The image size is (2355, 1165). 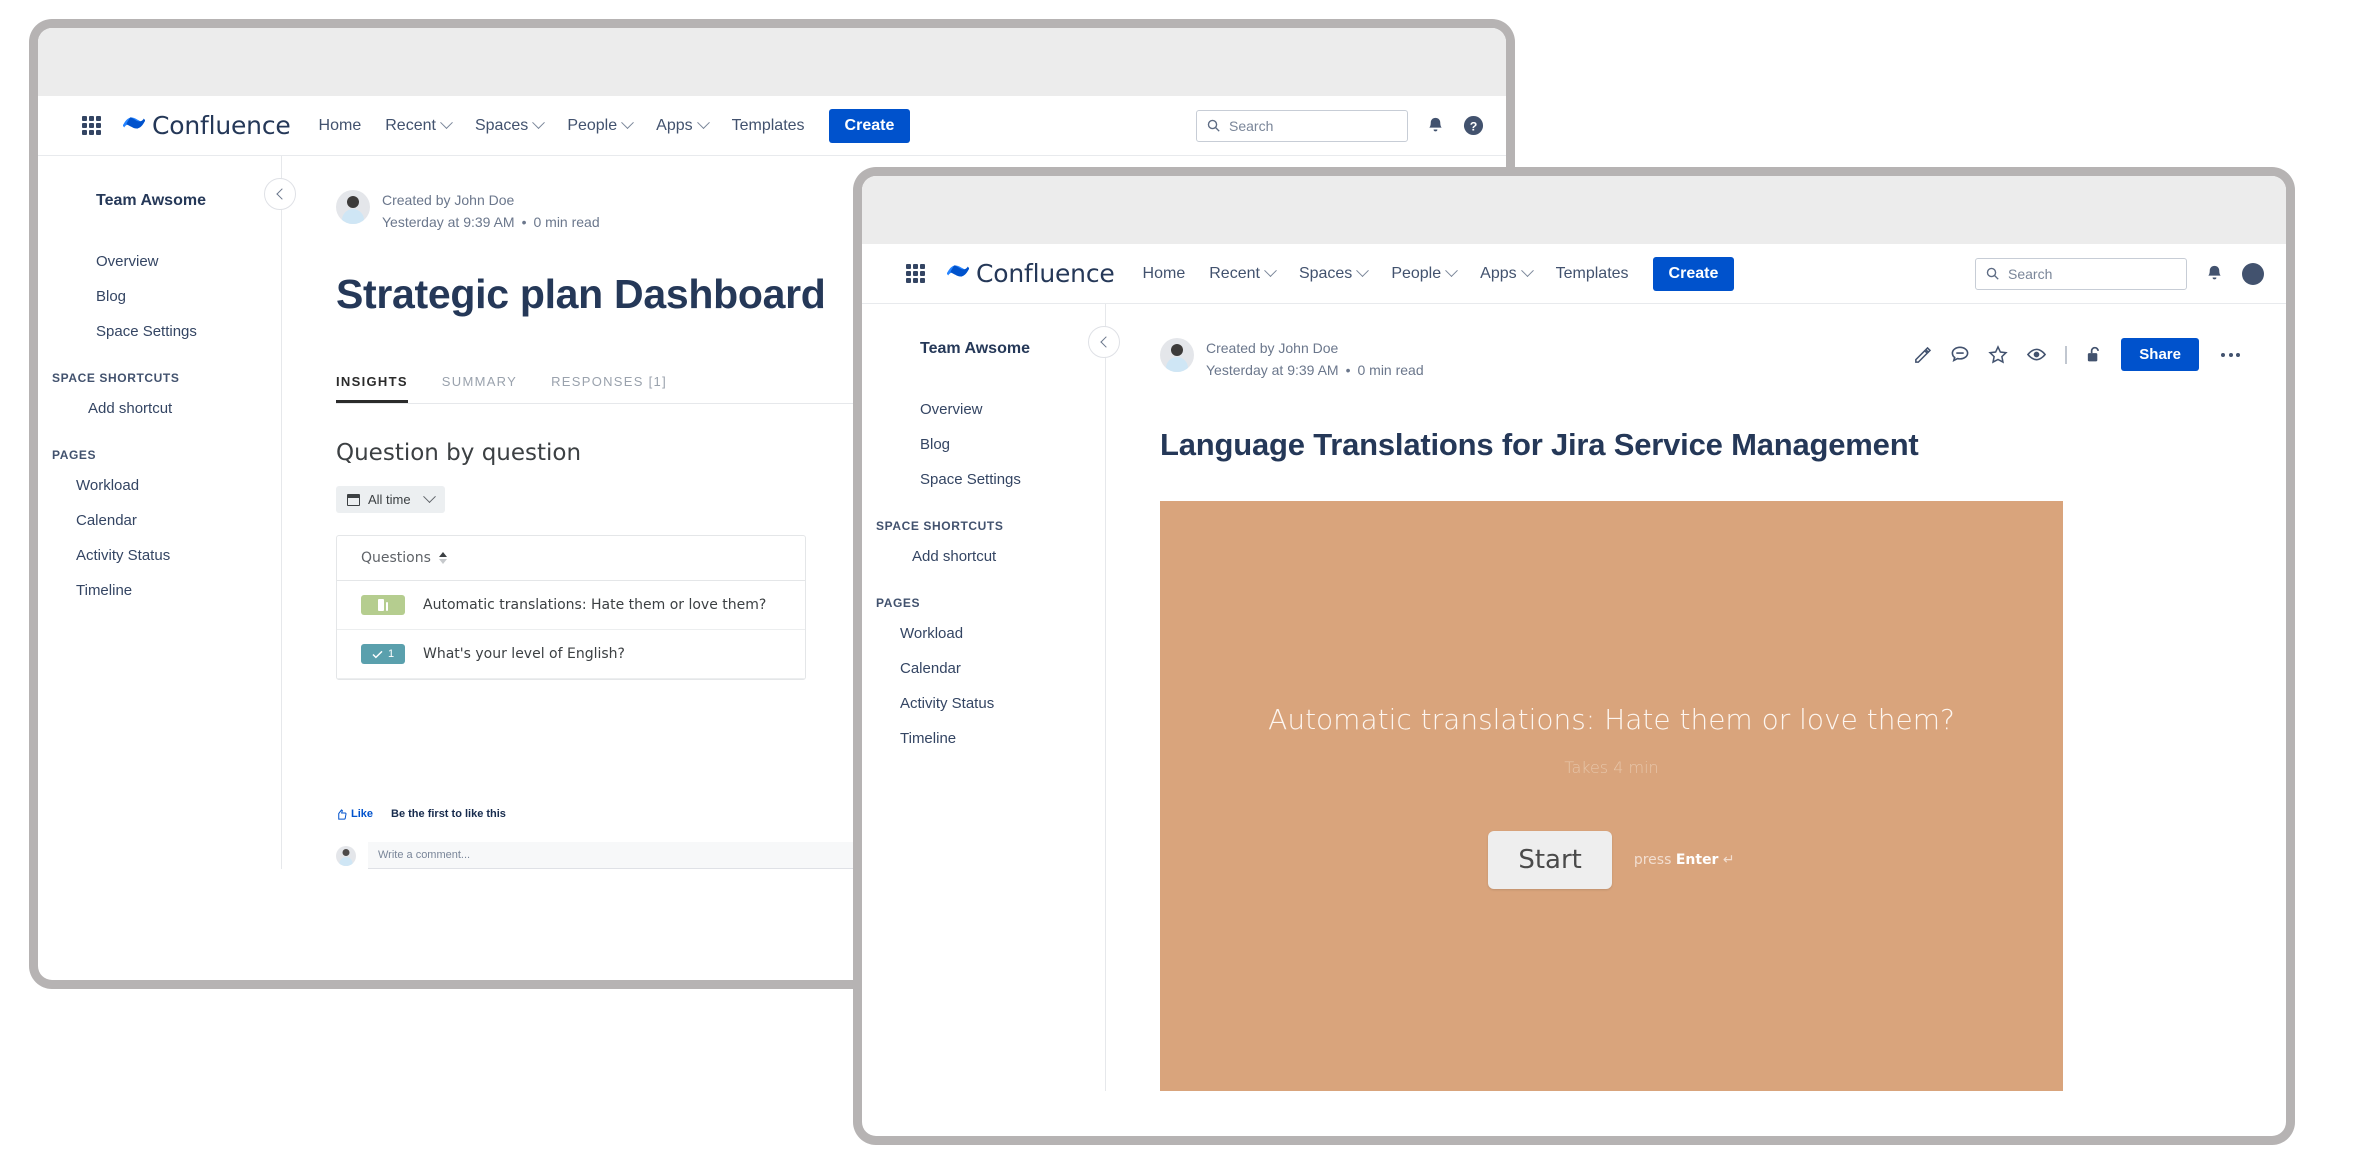 What do you see at coordinates (372, 389) in the screenshot?
I see `tab-insights: INSIGHTS` at bounding box center [372, 389].